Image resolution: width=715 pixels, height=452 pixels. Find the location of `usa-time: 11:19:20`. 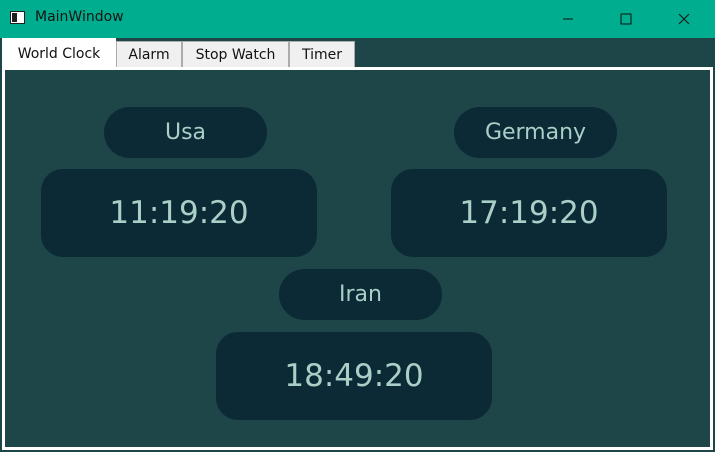

usa-time: 11:19:20 is located at coordinates (179, 213).